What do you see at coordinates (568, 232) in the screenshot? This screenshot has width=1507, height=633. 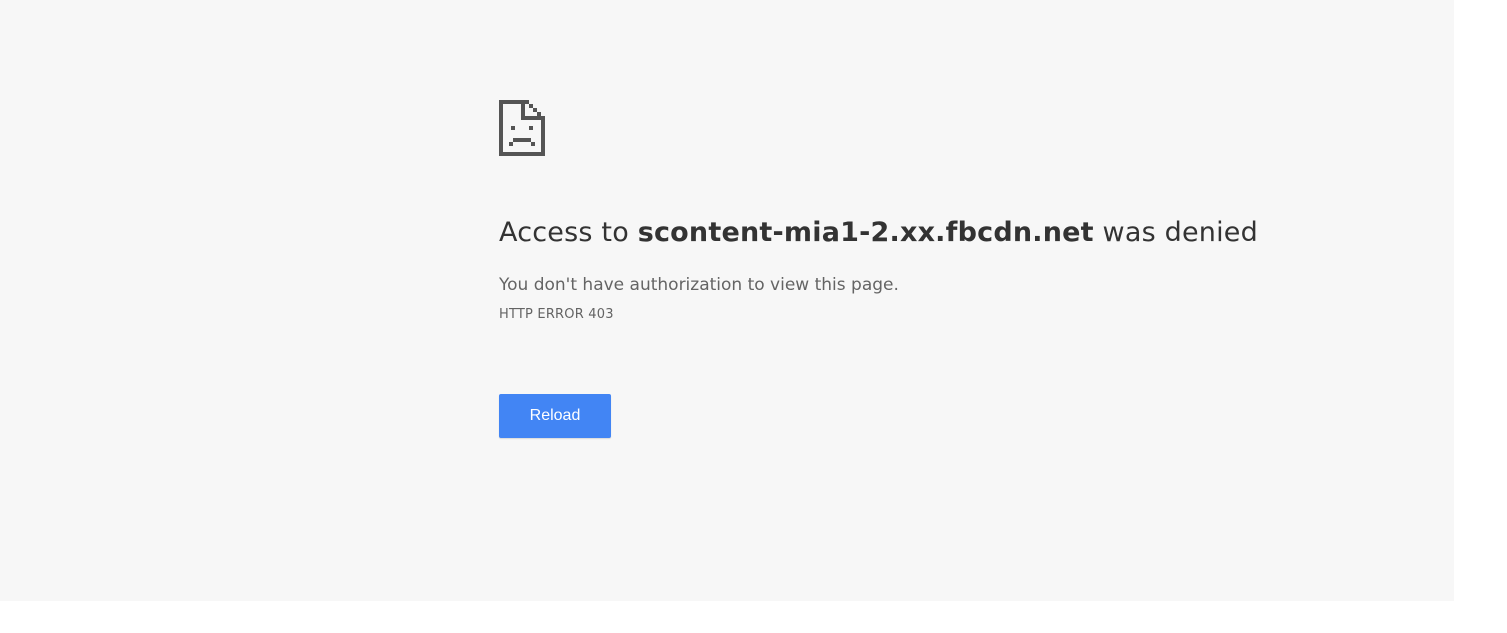 I see `headline-prefix: Access to` at bounding box center [568, 232].